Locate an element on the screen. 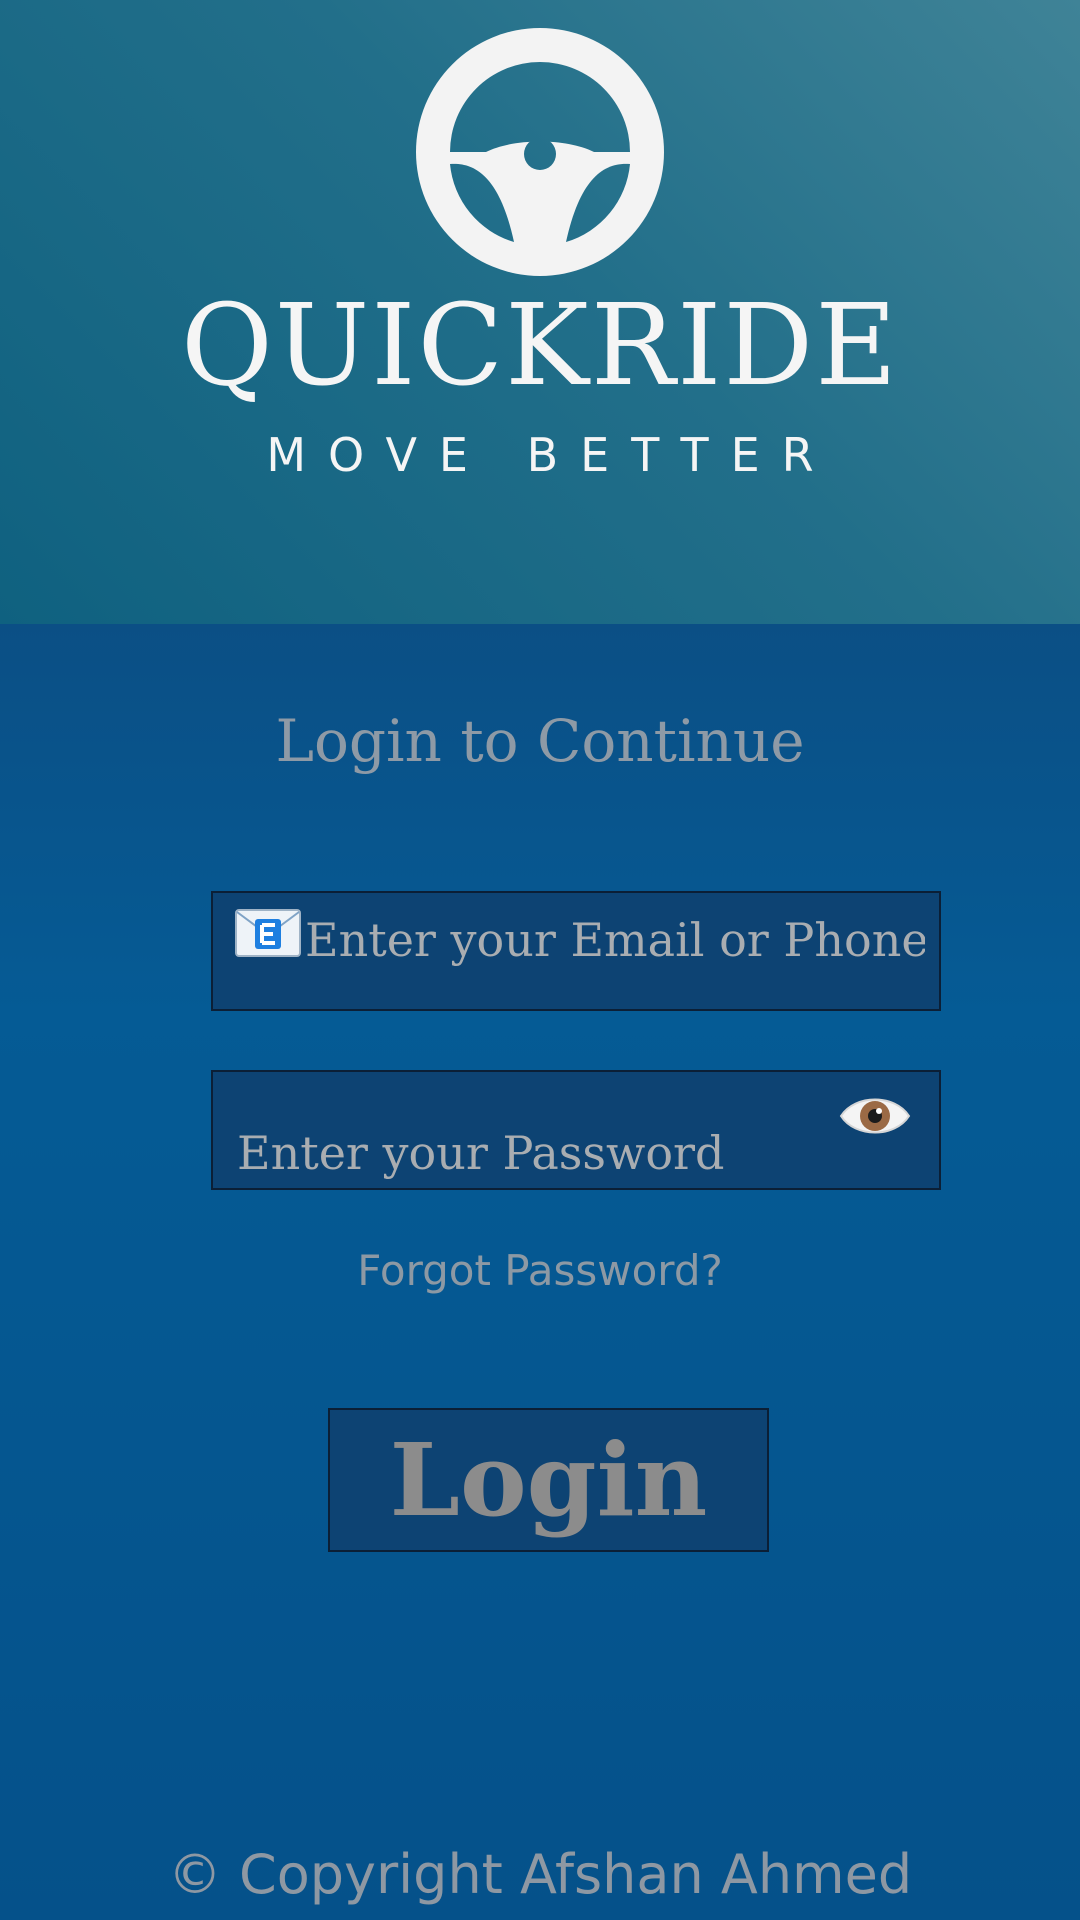  login-button: Login is located at coordinates (548, 1480).